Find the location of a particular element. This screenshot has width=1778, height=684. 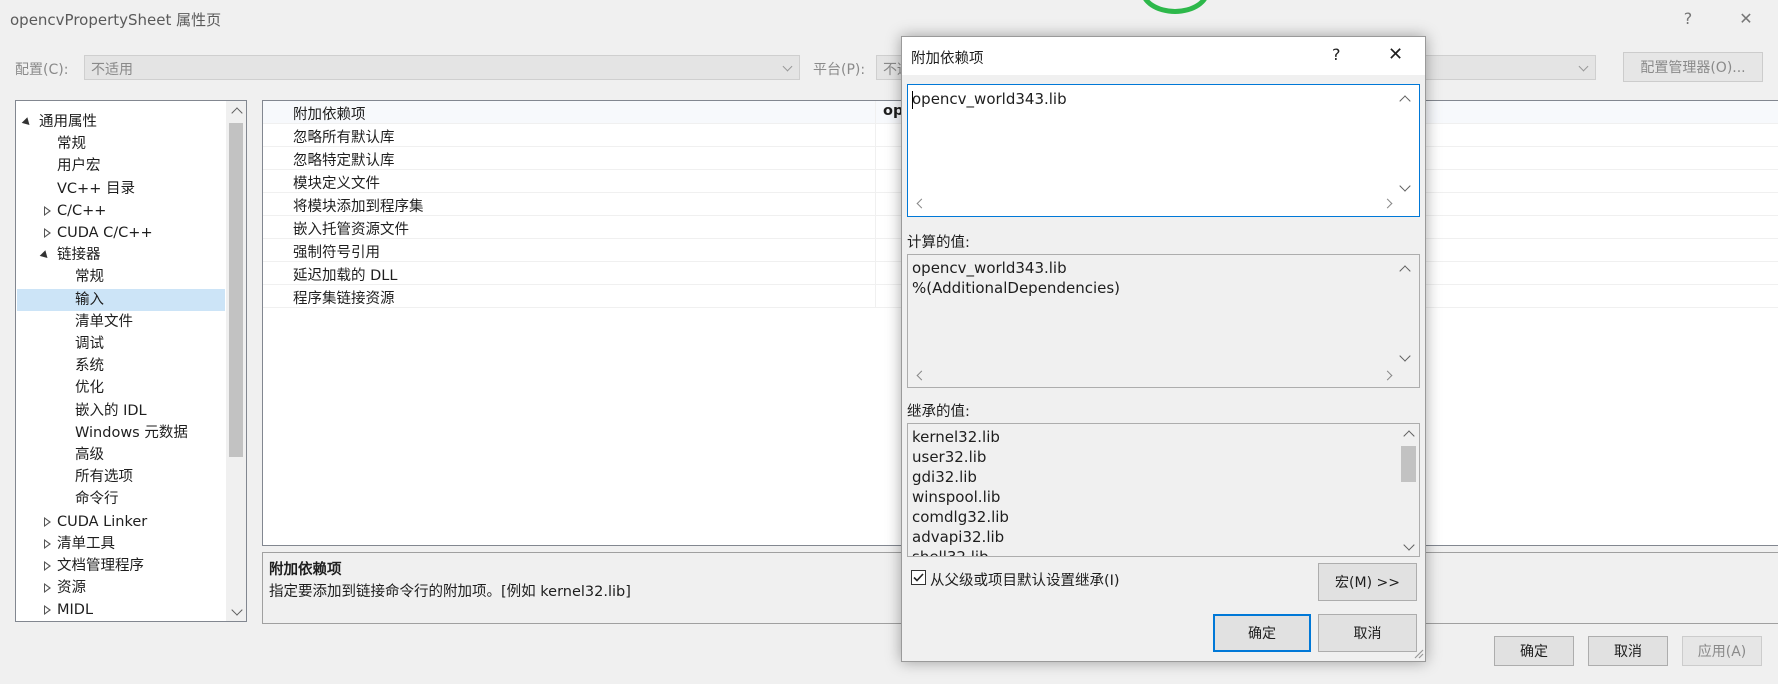

tree-scrollbar is located at coordinates (236, 361).